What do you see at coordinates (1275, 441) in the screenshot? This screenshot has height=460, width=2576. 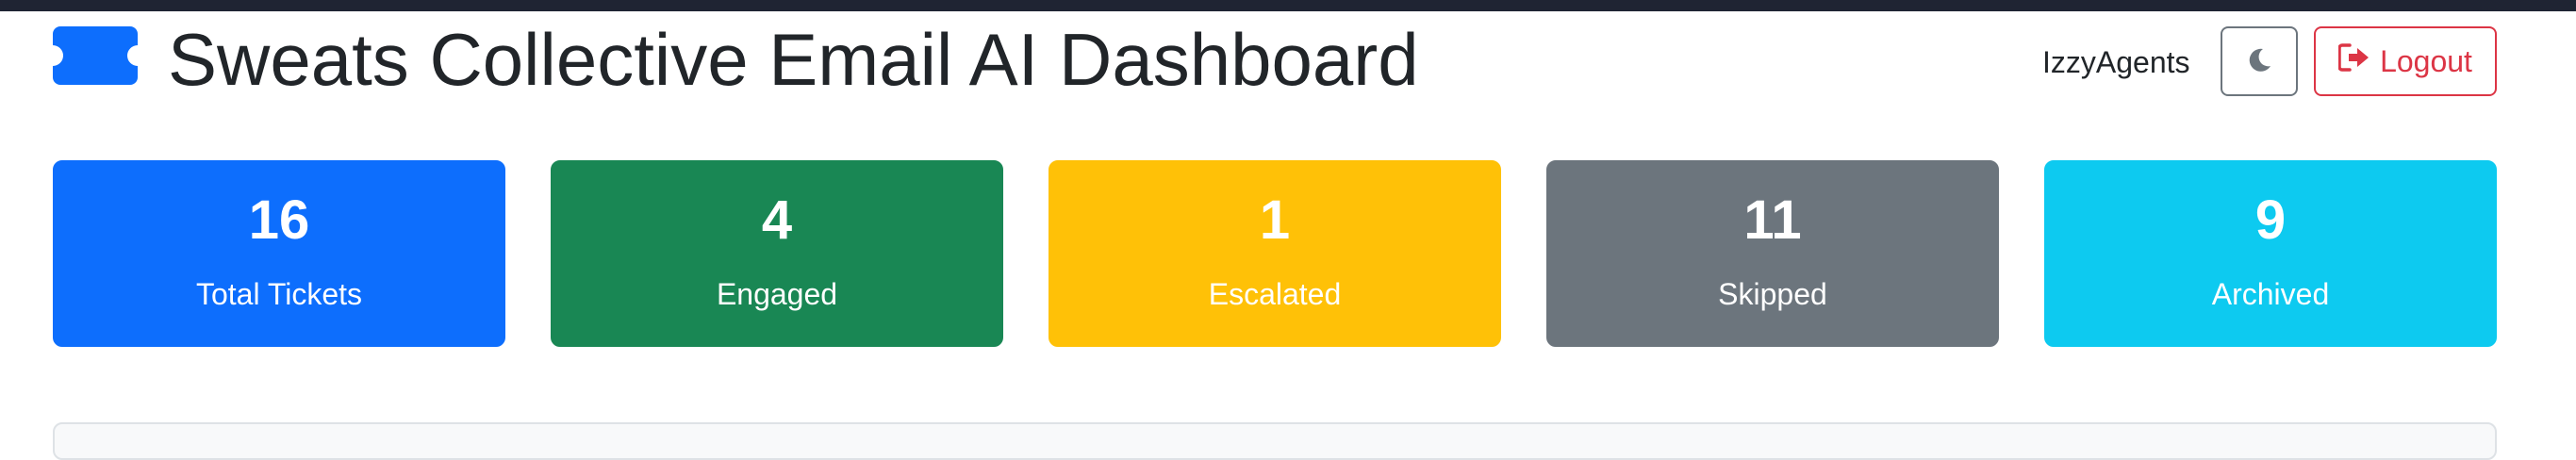 I see `content-panel` at bounding box center [1275, 441].